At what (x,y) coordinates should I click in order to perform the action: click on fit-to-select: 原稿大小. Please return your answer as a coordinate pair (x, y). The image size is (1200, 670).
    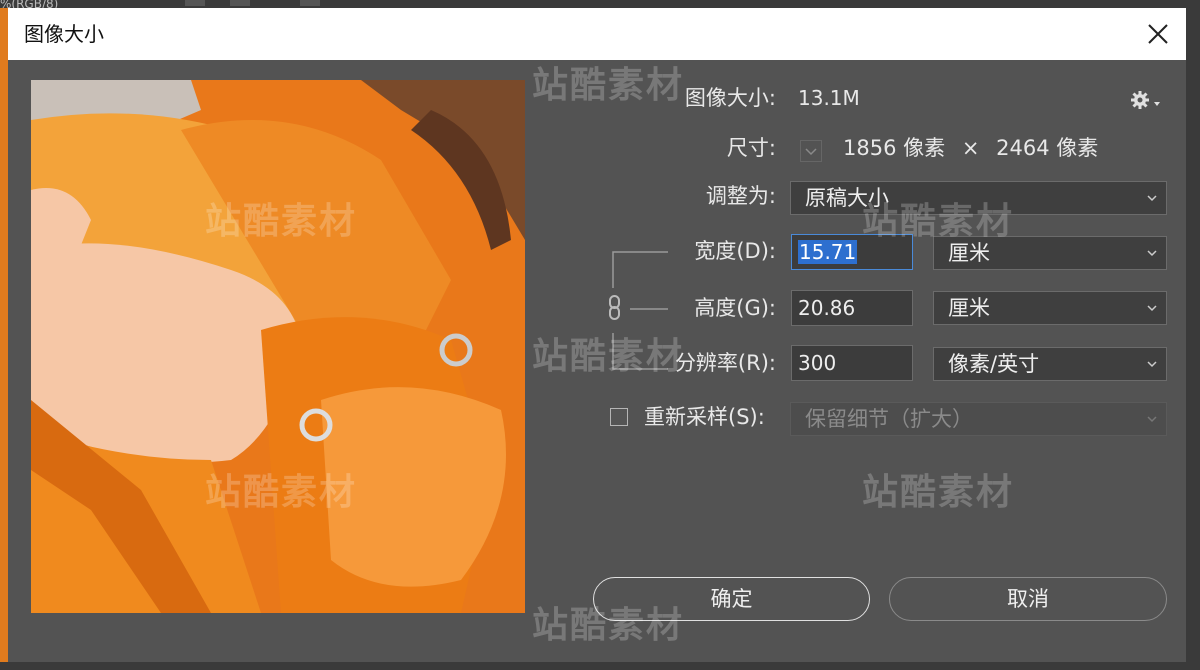
    Looking at the image, I should click on (978, 198).